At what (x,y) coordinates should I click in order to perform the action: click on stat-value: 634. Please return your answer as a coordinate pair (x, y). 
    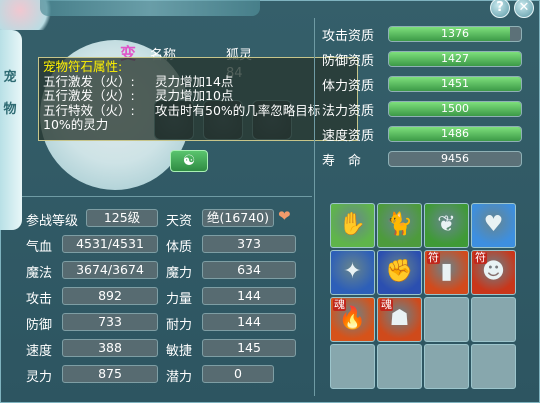
    Looking at the image, I should click on (249, 270).